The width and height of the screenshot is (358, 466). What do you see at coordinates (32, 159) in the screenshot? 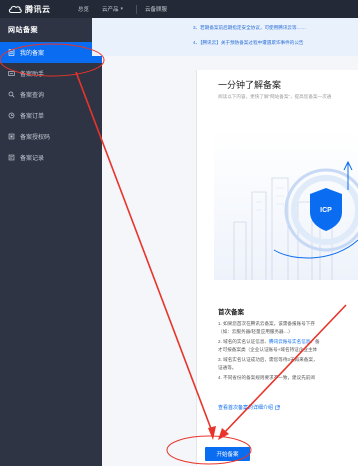
I see `sidebar-item-label: 备案记录` at bounding box center [32, 159].